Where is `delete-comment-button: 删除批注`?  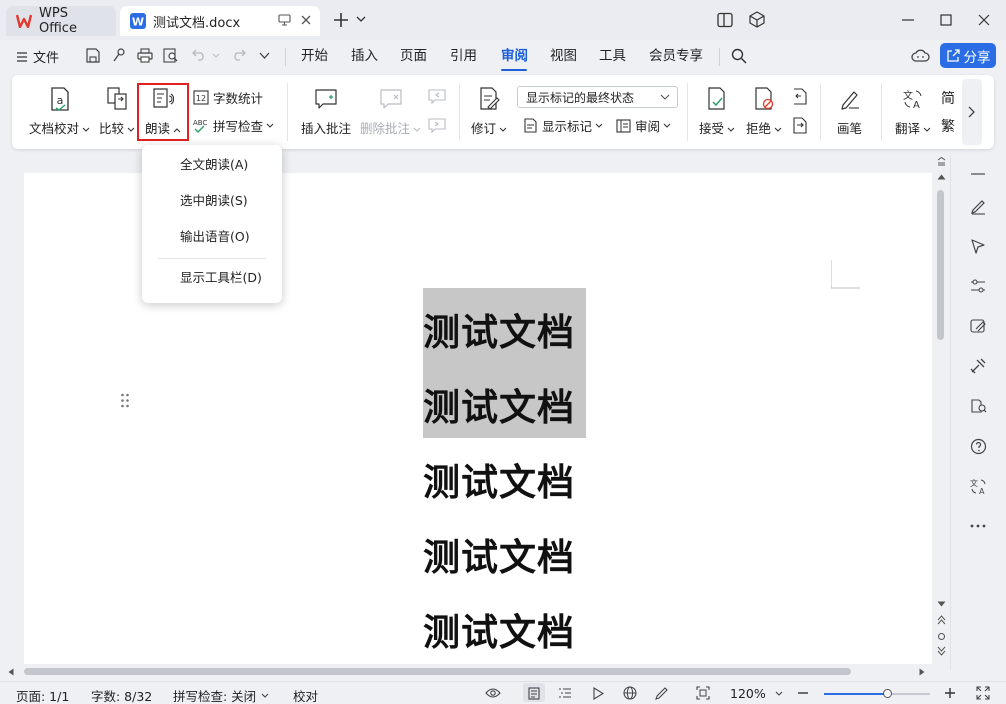
delete-comment-button: 删除批注 is located at coordinates (390, 110).